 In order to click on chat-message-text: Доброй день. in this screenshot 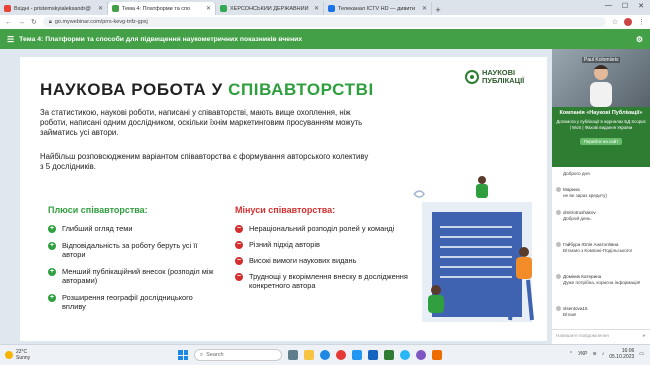, I will do `click(577, 218)`.